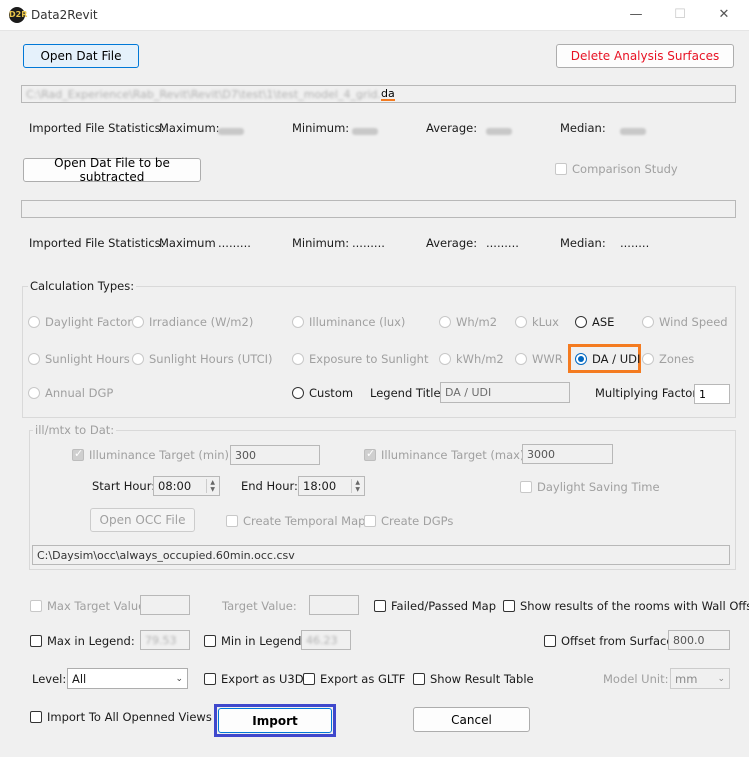 The image size is (749, 757). Describe the element at coordinates (331, 486) in the screenshot. I see `end-hour-spinner: 18:00 ▲ ▼` at that location.